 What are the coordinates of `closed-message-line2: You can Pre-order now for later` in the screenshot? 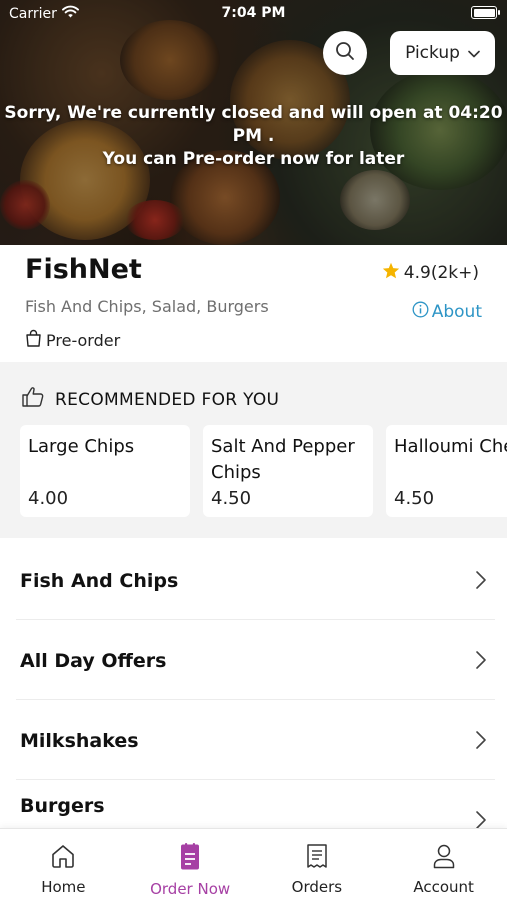 It's located at (253, 159).